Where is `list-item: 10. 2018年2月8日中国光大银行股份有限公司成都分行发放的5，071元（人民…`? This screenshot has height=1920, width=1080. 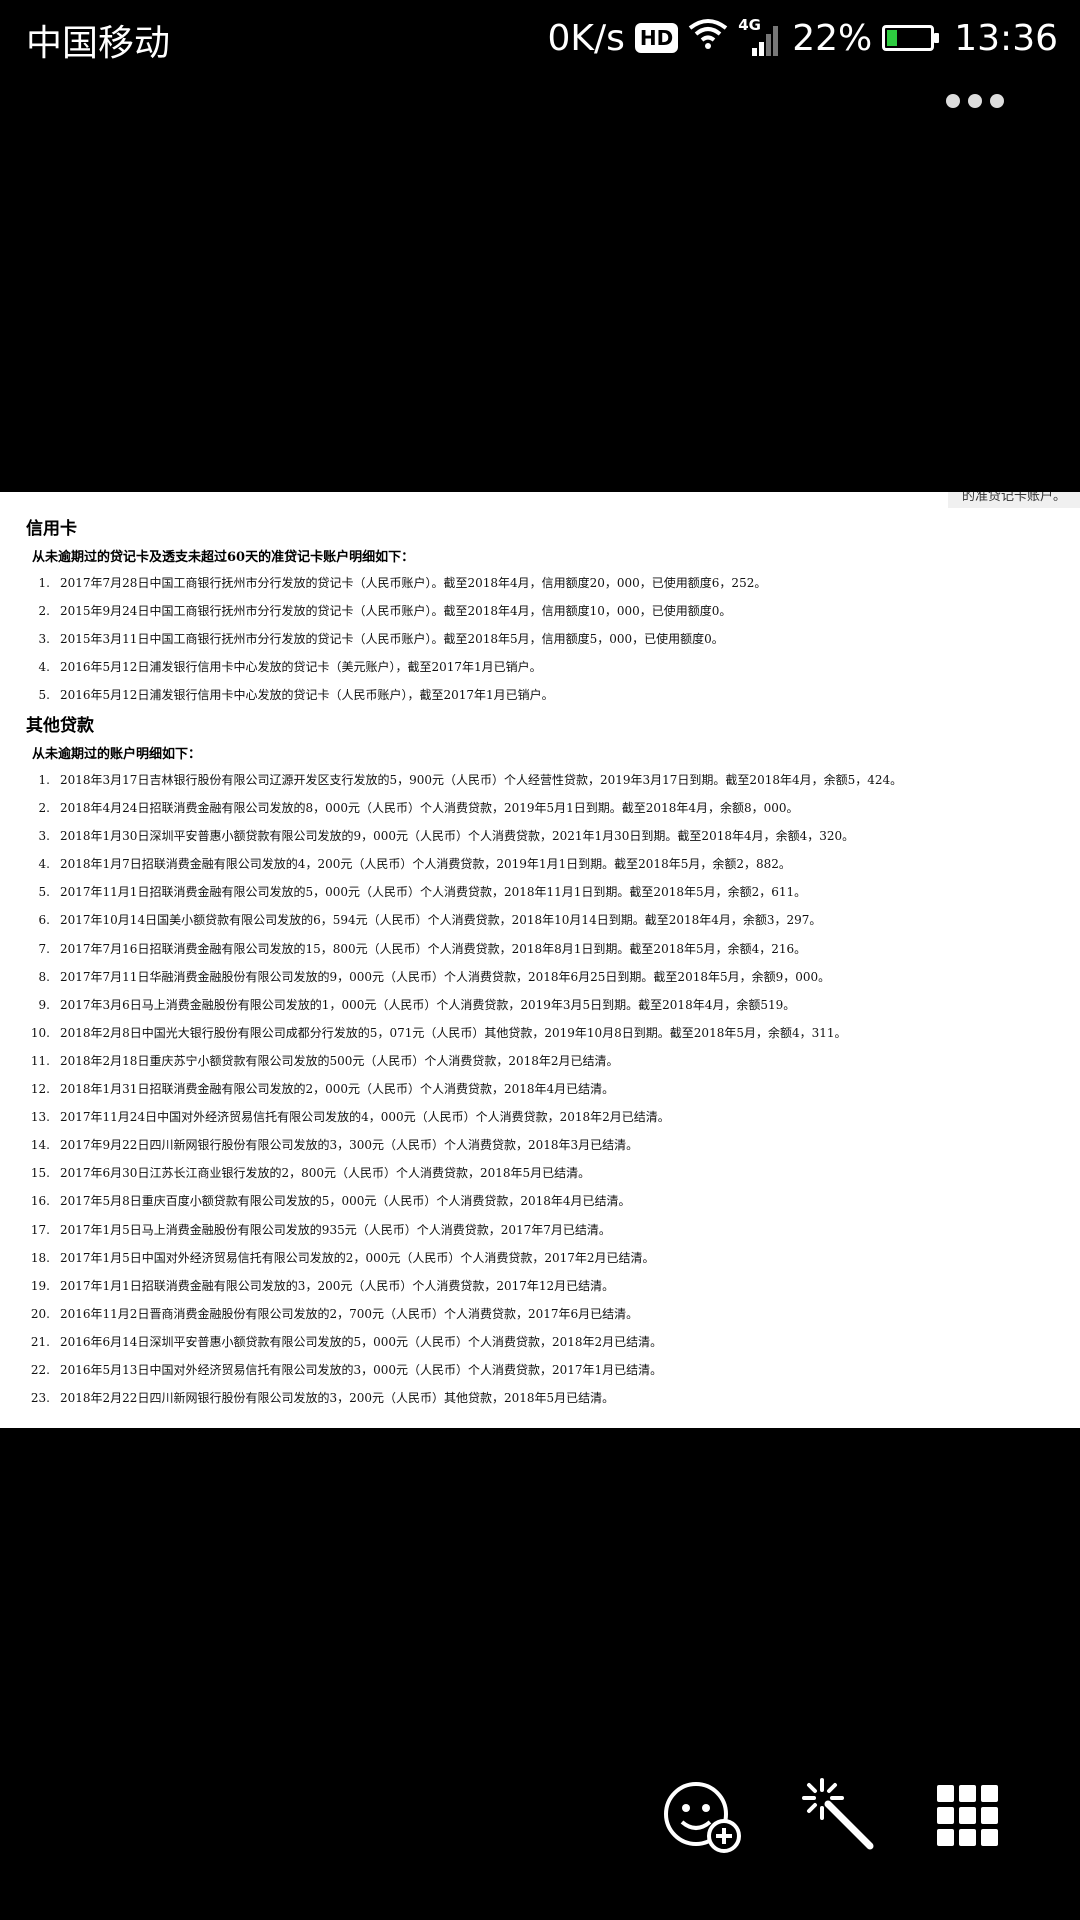 list-item: 10. 2018年2月8日中国光大银行股份有限公司成都分行发放的5，071元（人民… is located at coordinates (540, 1033).